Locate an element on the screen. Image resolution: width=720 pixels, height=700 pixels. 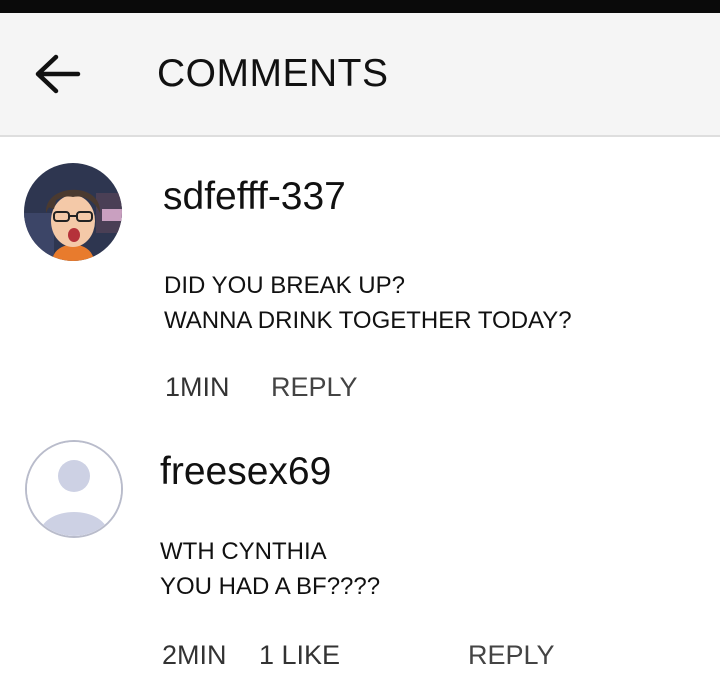
default-user-icon is located at coordinates (74, 489).